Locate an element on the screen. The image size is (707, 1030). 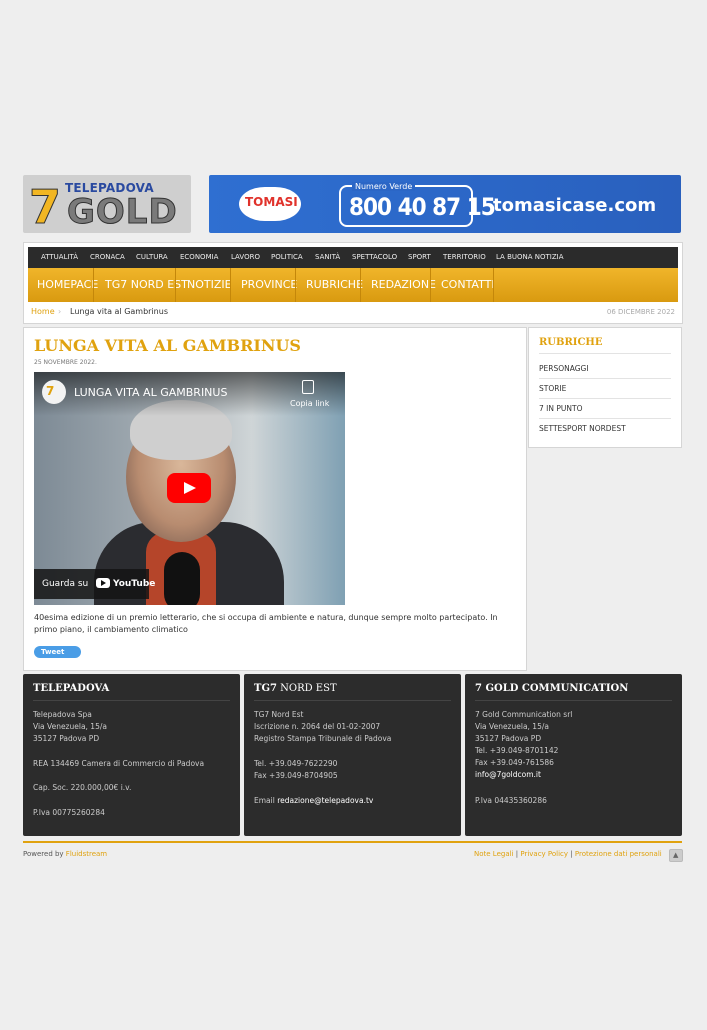
watch-on-youtube-button: Guarda su YouTube is located at coordinates (94, 584).